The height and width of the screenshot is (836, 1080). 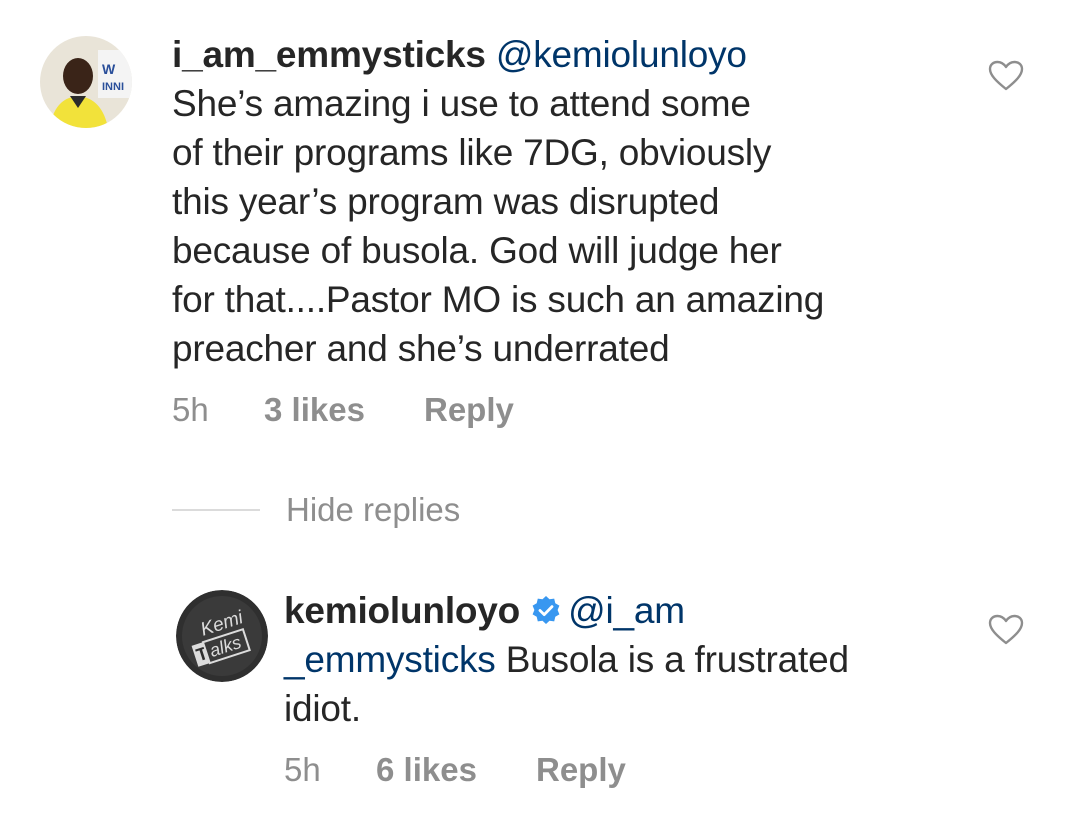 What do you see at coordinates (626, 610) in the screenshot?
I see `reply-mention: @i_am` at bounding box center [626, 610].